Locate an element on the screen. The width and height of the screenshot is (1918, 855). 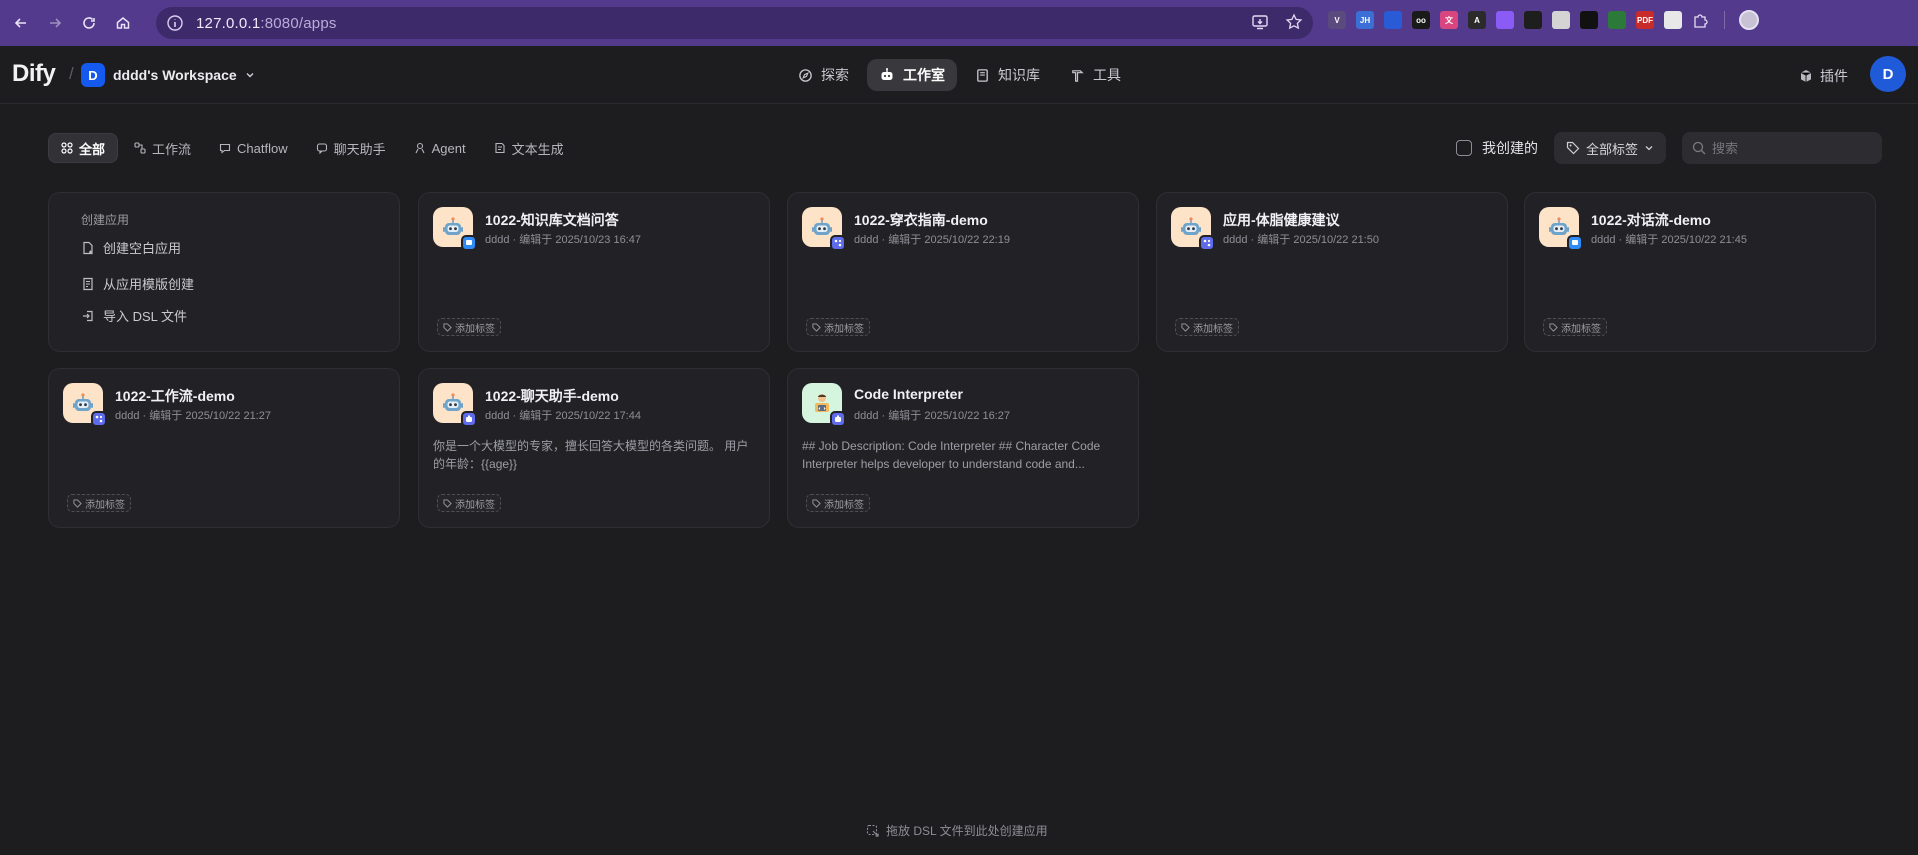
drop-file-icon is located at coordinates (872, 830).